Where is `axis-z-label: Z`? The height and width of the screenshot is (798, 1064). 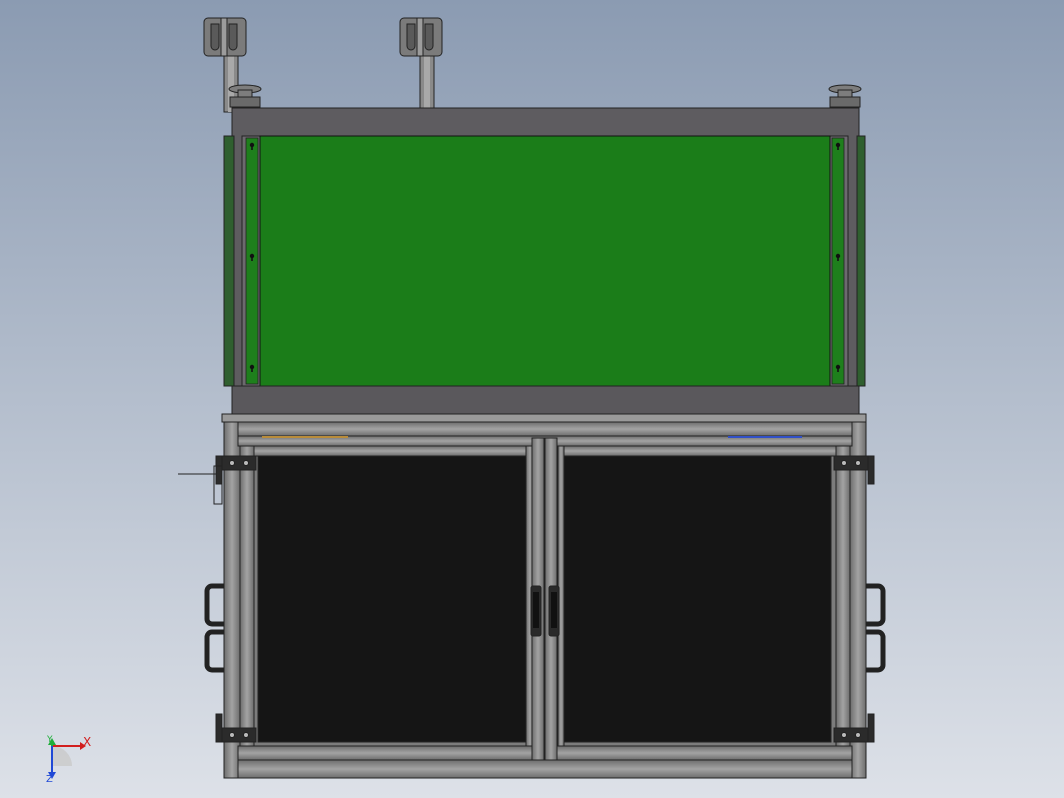
axis-z-label: Z is located at coordinates (49, 779).